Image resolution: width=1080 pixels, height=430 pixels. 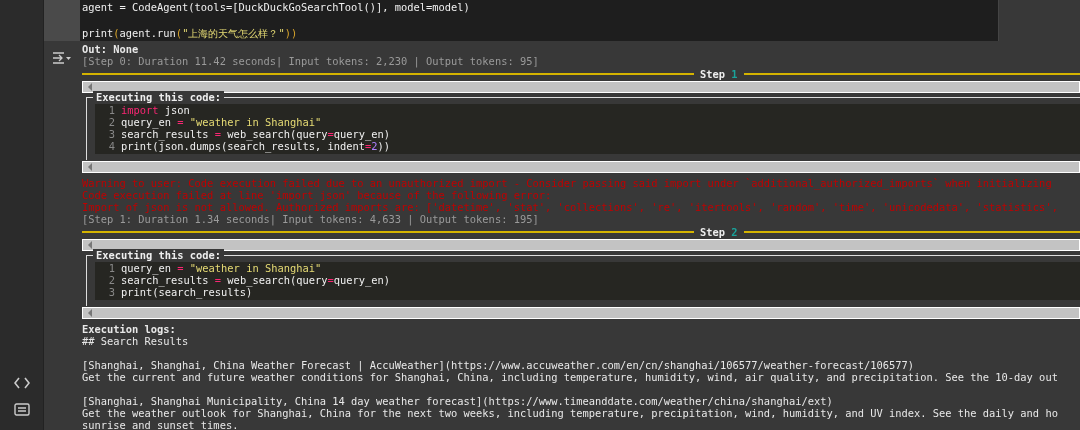 What do you see at coordinates (570, 207) in the screenshot?
I see `error-message: Import of json is not allowed. Authorized imports are: ['datetime', 'stat', 'collections', 're', 'itertools', 'random', 'time', 'unicodedata', 'statistics',` at bounding box center [570, 207].